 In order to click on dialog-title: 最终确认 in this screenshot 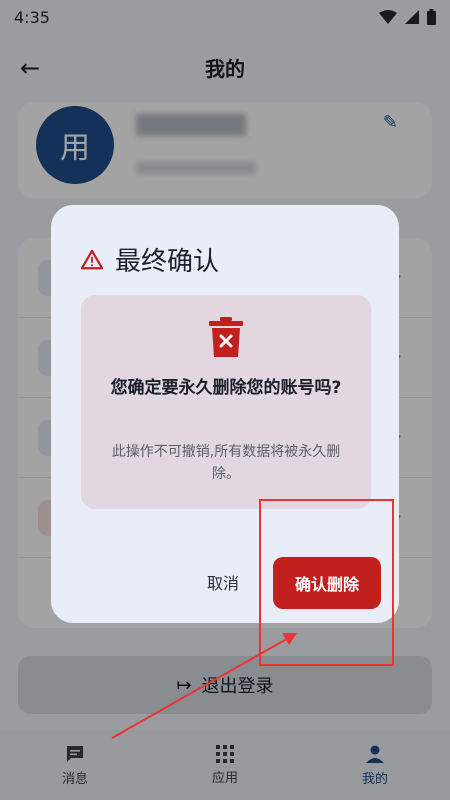, I will do `click(167, 262)`.